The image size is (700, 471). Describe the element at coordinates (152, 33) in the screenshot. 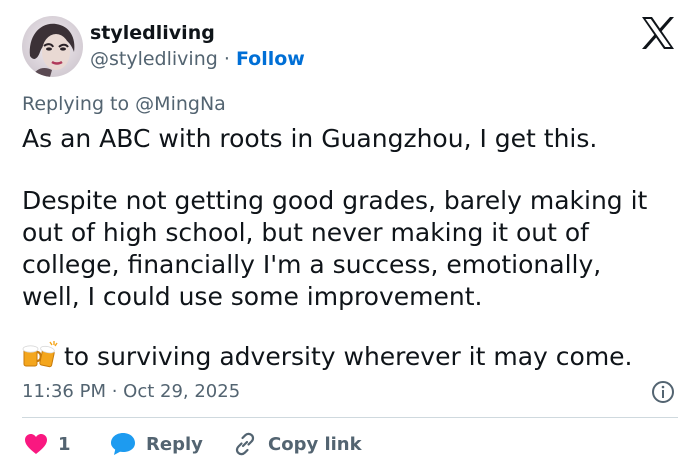

I see `author-display-name: styledliving` at that location.